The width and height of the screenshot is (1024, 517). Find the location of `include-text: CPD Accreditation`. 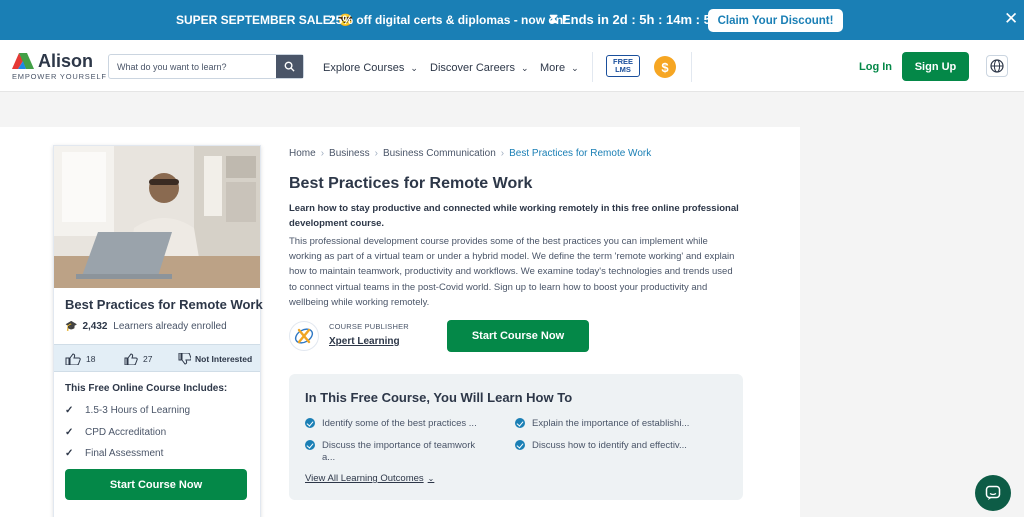

include-text: CPD Accreditation is located at coordinates (126, 432).